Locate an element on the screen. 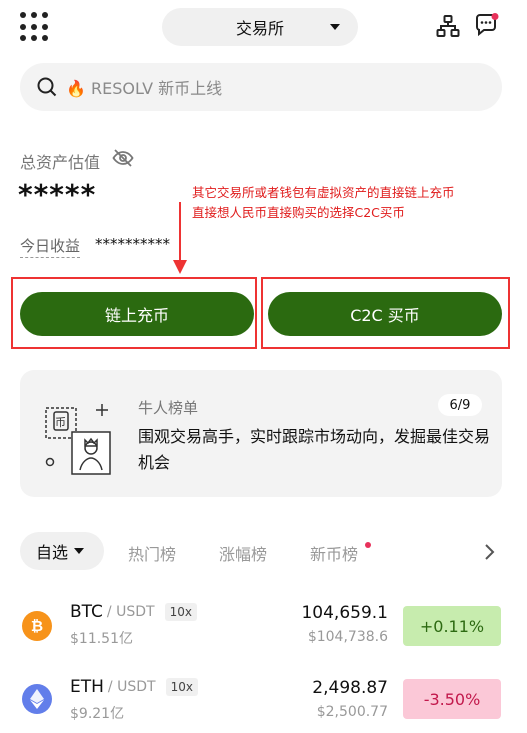  coin-price-usd: $2,500.77 is located at coordinates (352, 712).